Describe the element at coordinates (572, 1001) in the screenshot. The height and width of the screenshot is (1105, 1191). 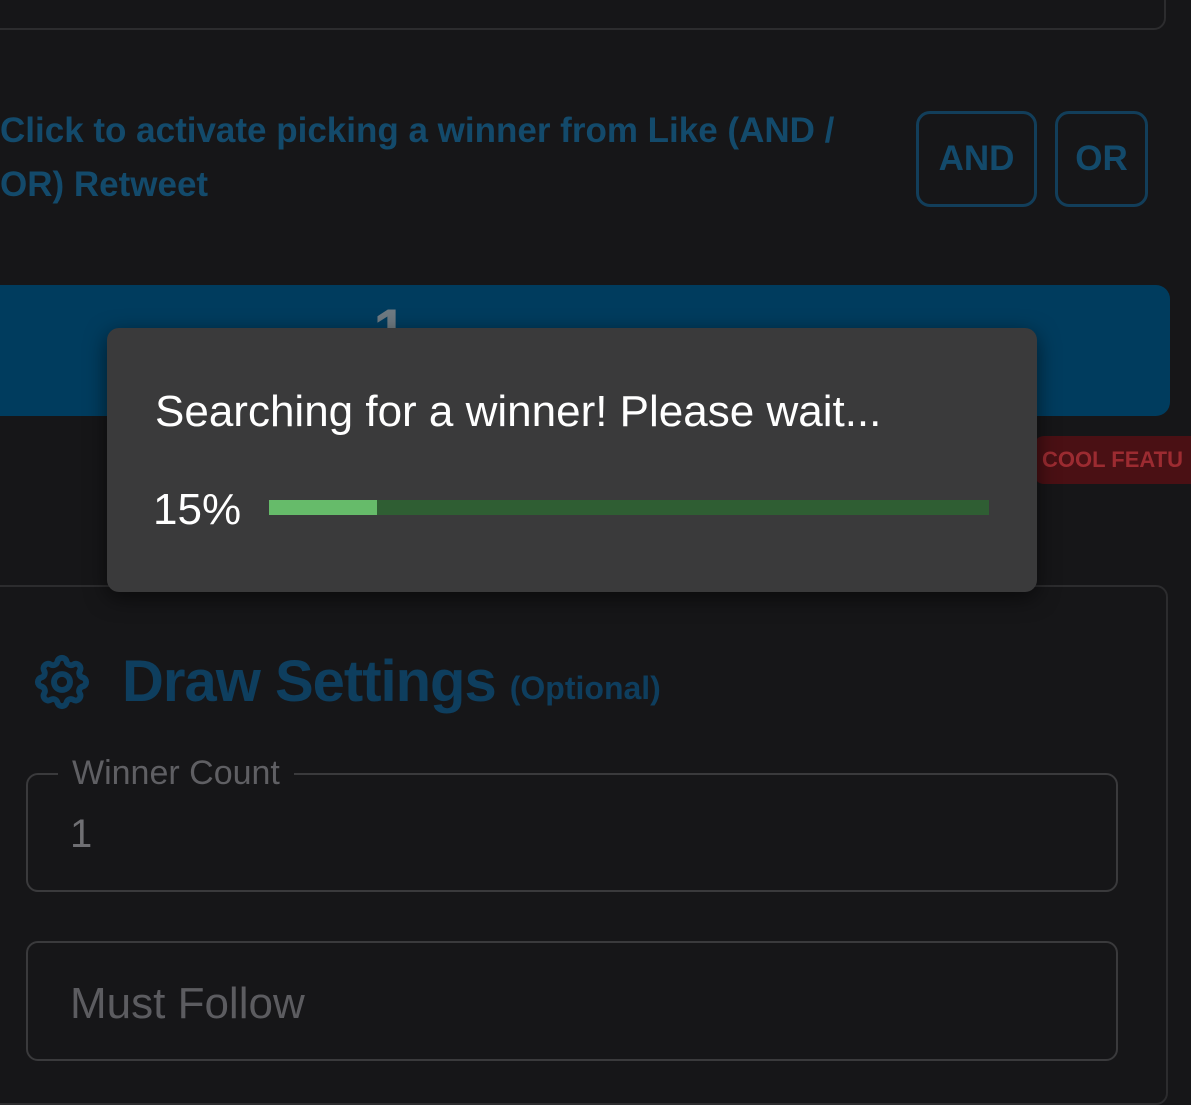
I see `must-follow-field: Must Follow` at that location.